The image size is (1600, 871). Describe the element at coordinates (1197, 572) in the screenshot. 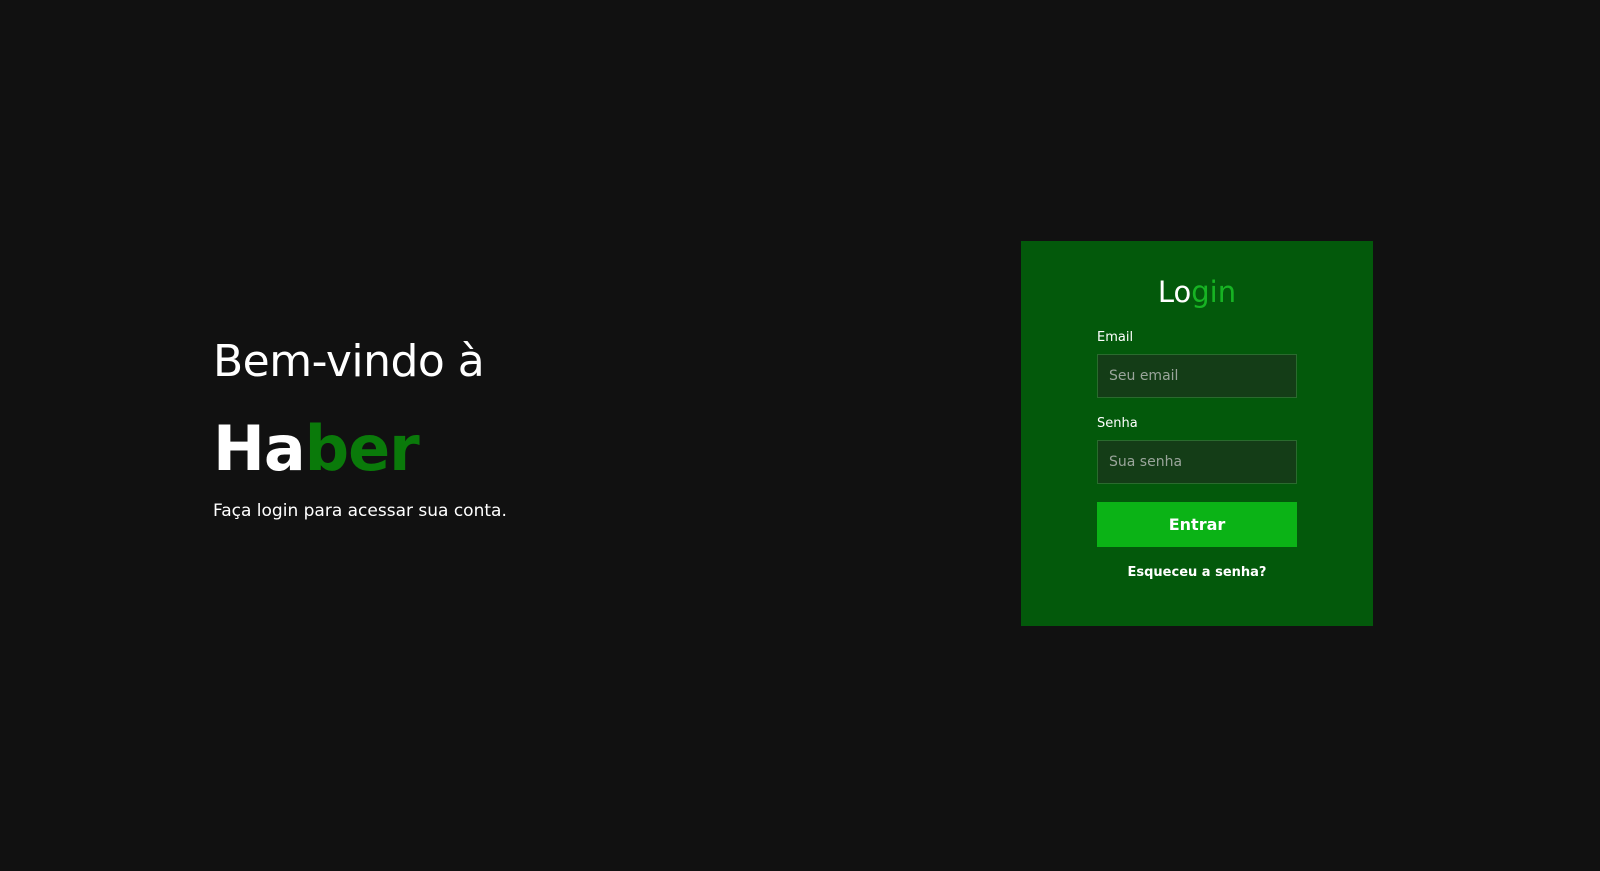

I see `forgot-password-link: Esqueceu a senha?` at that location.